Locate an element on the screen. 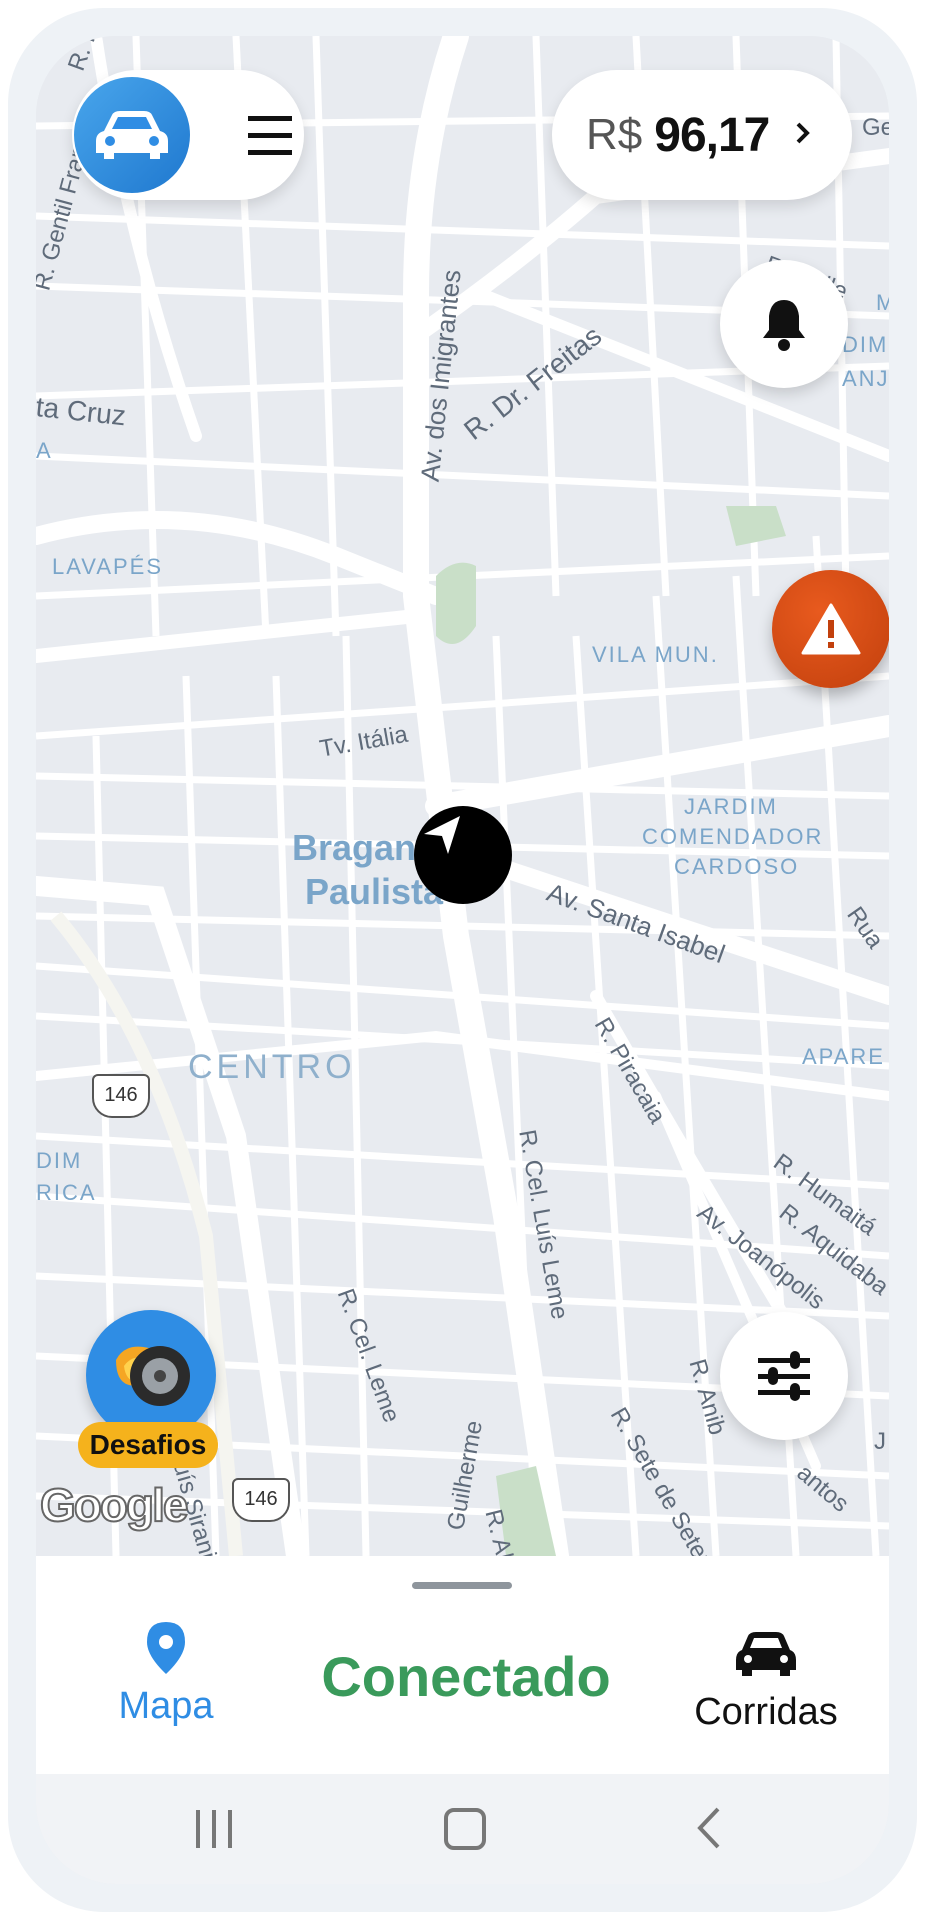 The width and height of the screenshot is (925, 1920). bell-icon is located at coordinates (784, 325).